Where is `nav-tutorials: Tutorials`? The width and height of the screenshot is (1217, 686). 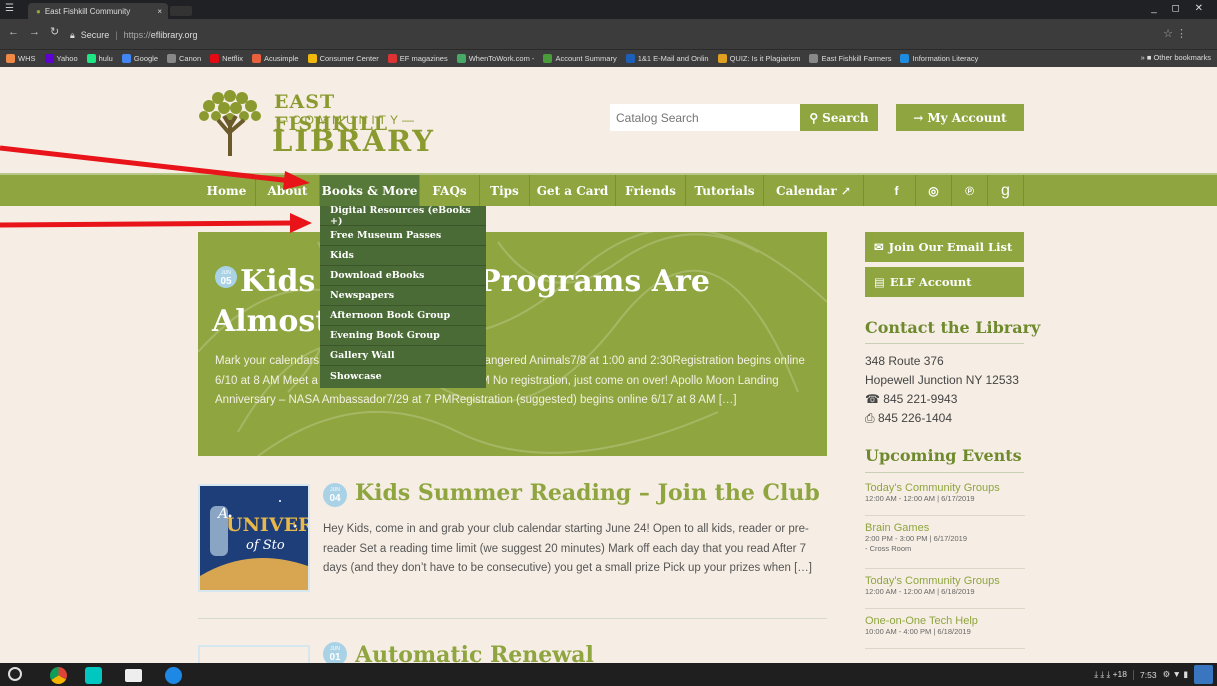 nav-tutorials: Tutorials is located at coordinates (725, 190).